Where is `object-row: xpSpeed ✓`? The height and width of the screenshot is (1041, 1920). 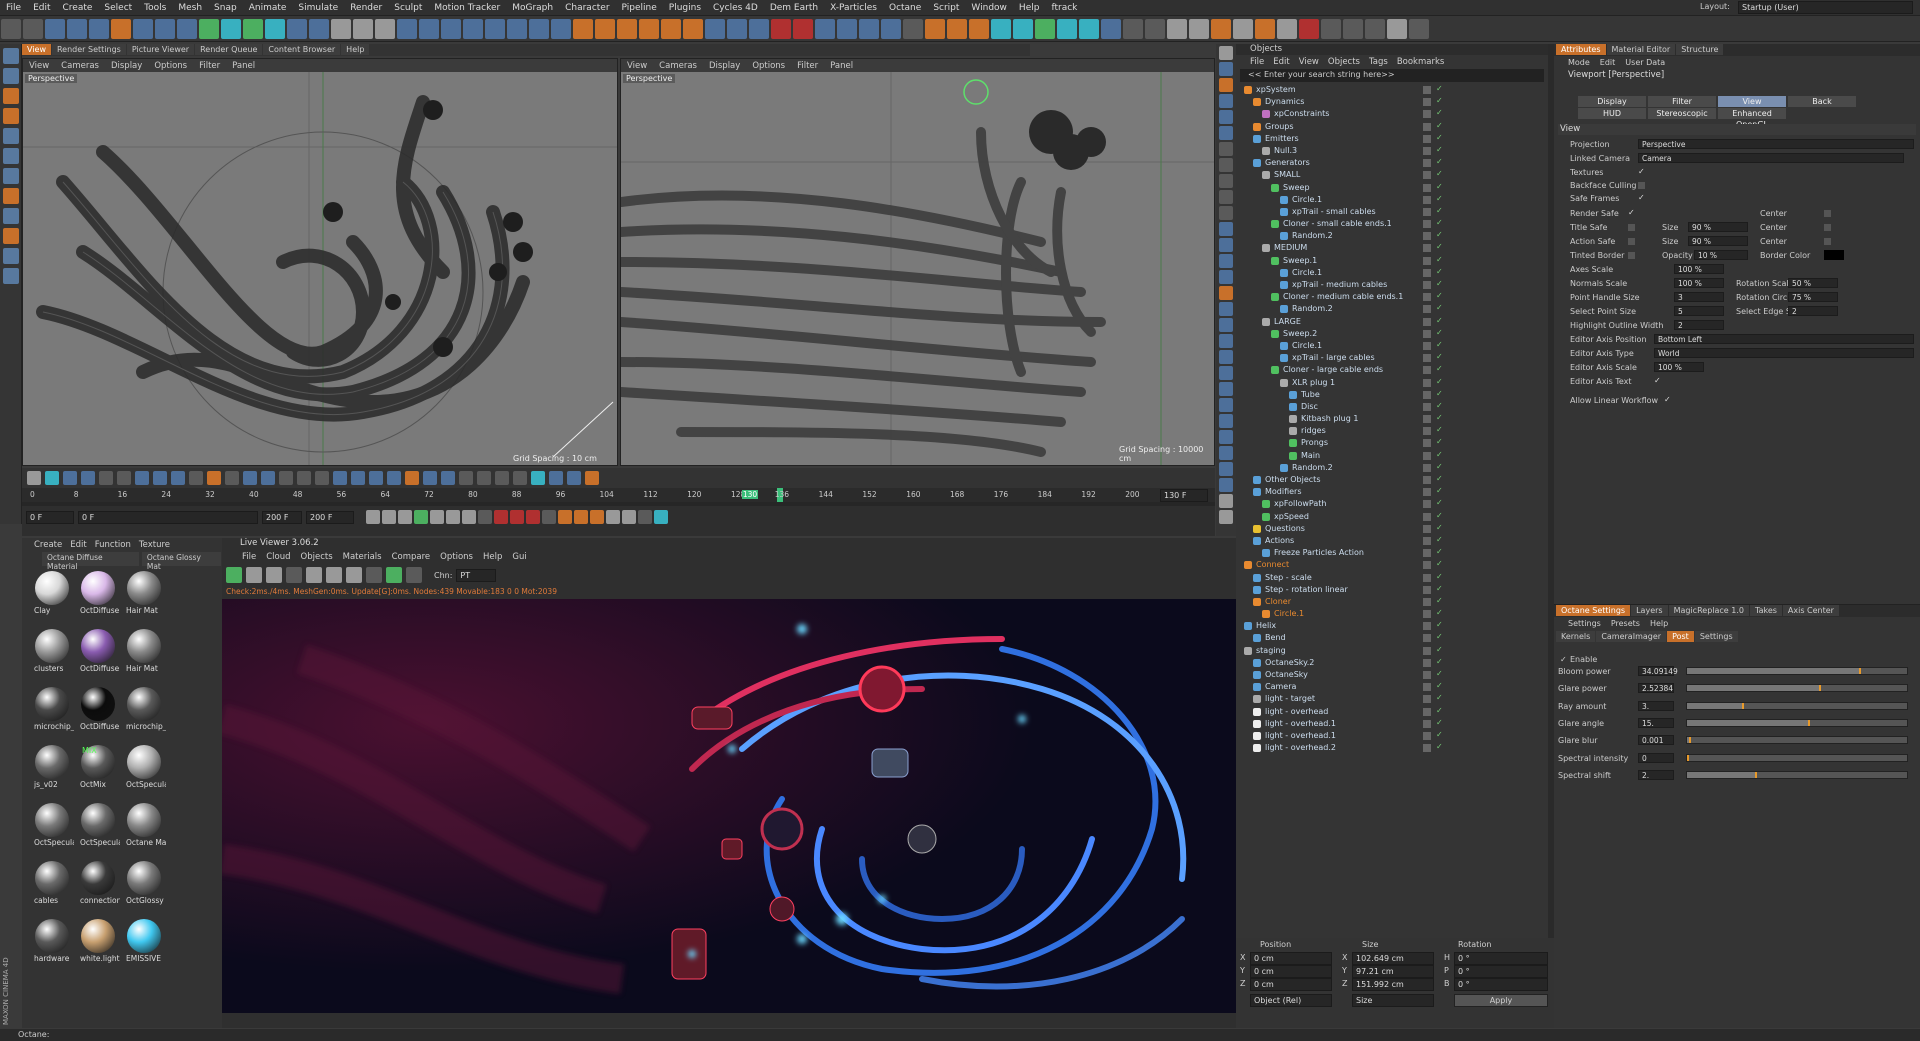 object-row: xpSpeed ✓ is located at coordinates (1392, 517).